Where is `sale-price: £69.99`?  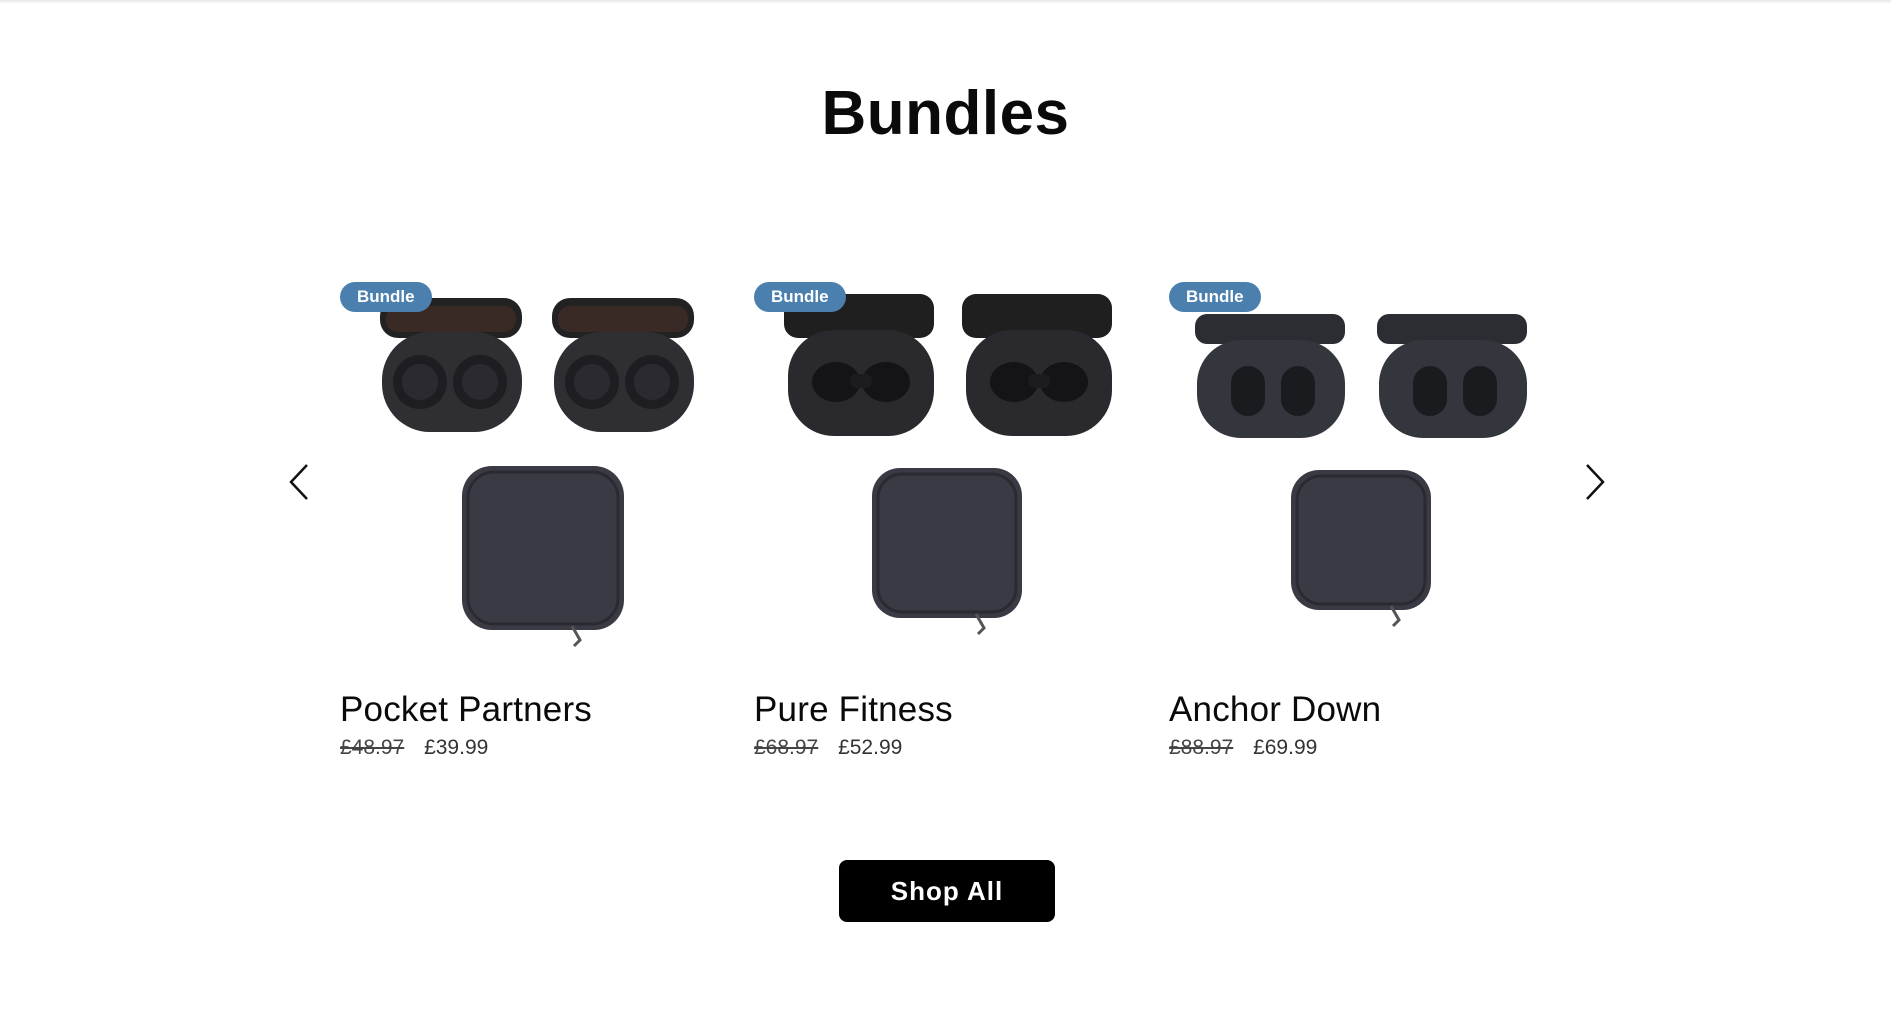 sale-price: £69.99 is located at coordinates (1285, 747).